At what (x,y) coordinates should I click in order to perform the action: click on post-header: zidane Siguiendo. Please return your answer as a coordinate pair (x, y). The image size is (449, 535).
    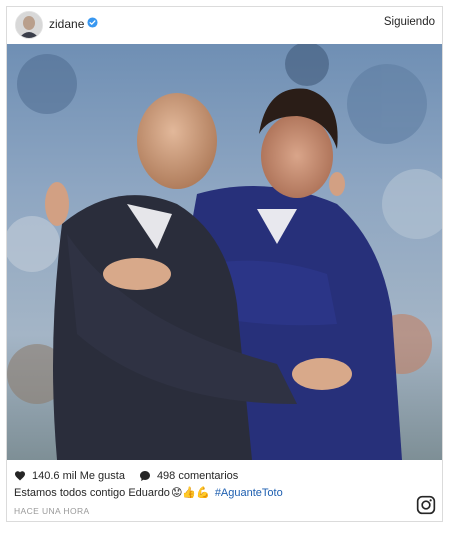
    Looking at the image, I should click on (224, 25).